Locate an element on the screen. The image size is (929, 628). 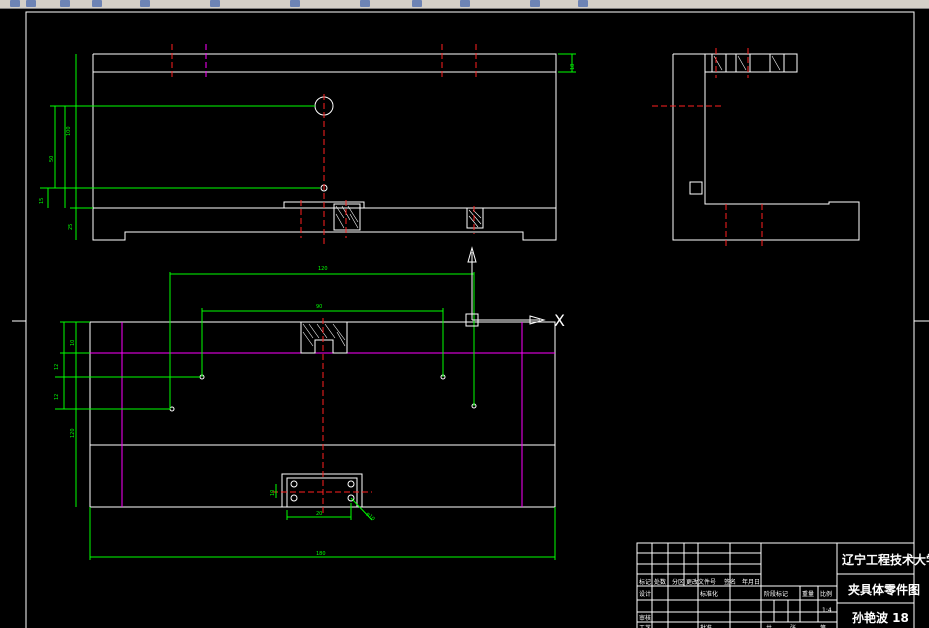
label-design: 设计 is located at coordinates (645, 594).